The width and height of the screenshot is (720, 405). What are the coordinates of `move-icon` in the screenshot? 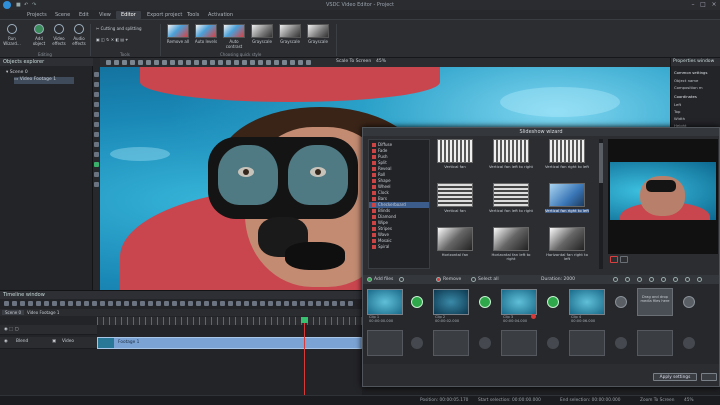 It's located at (401, 279).